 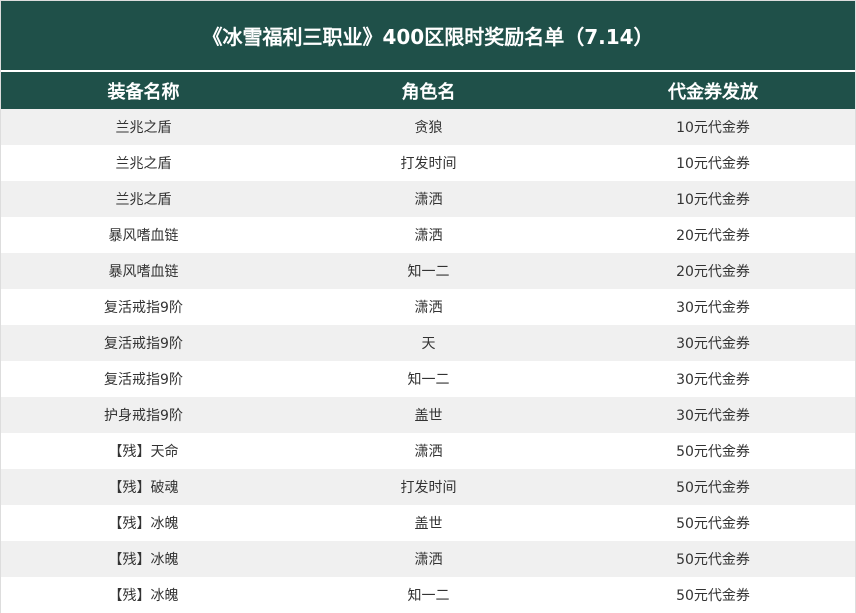 I want to click on table-row: 复活戒指9阶 潇洒 30元代金券, so click(x=428, y=307).